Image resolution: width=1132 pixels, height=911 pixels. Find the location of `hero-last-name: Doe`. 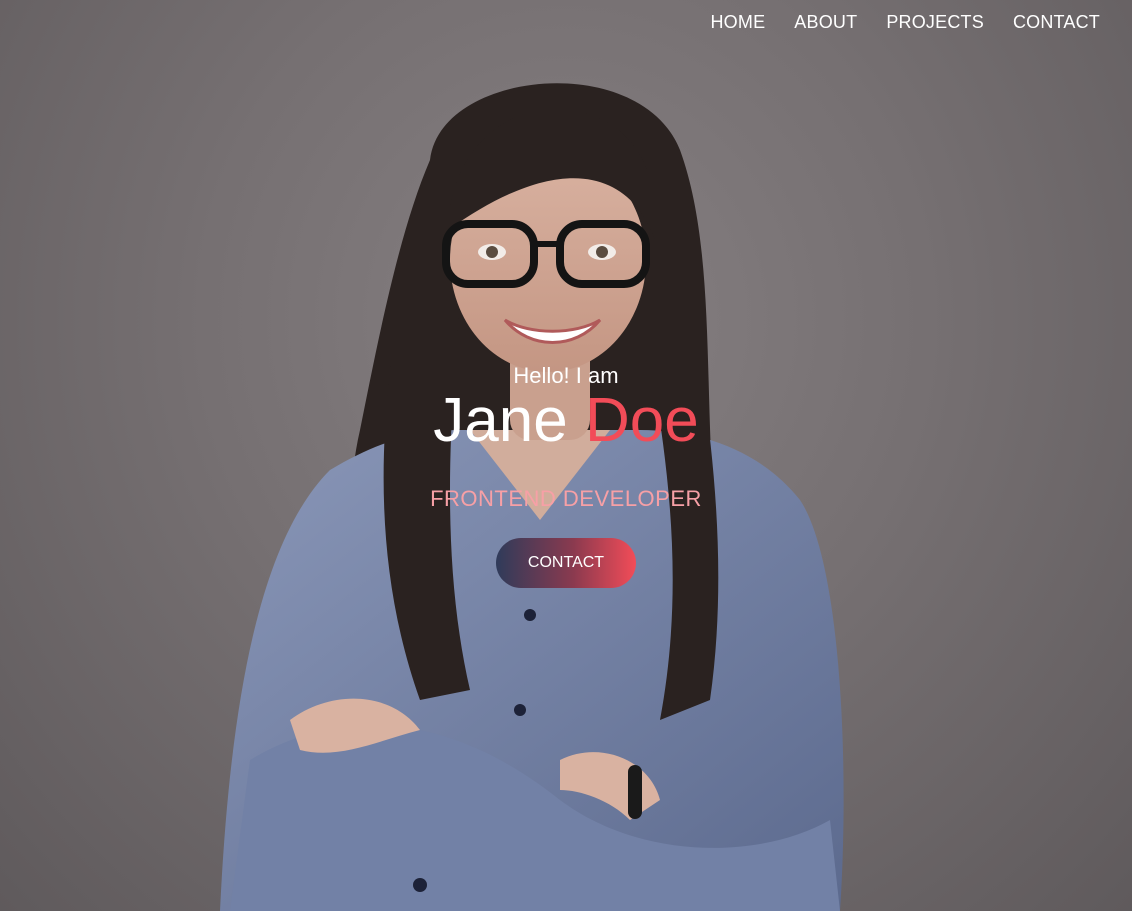

hero-last-name: Doe is located at coordinates (641, 420).